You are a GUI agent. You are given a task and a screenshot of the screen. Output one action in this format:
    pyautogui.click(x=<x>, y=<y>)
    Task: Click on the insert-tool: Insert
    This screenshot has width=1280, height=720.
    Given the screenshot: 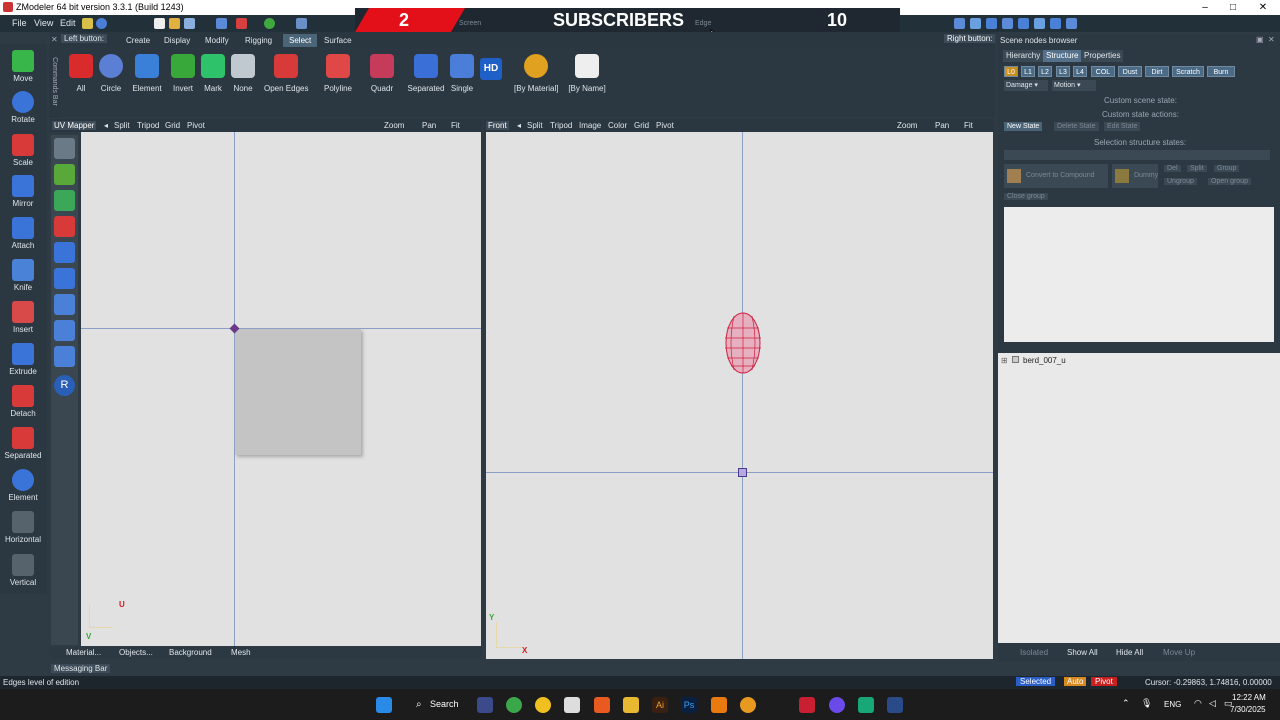 What is the action you would take?
    pyautogui.click(x=23, y=317)
    